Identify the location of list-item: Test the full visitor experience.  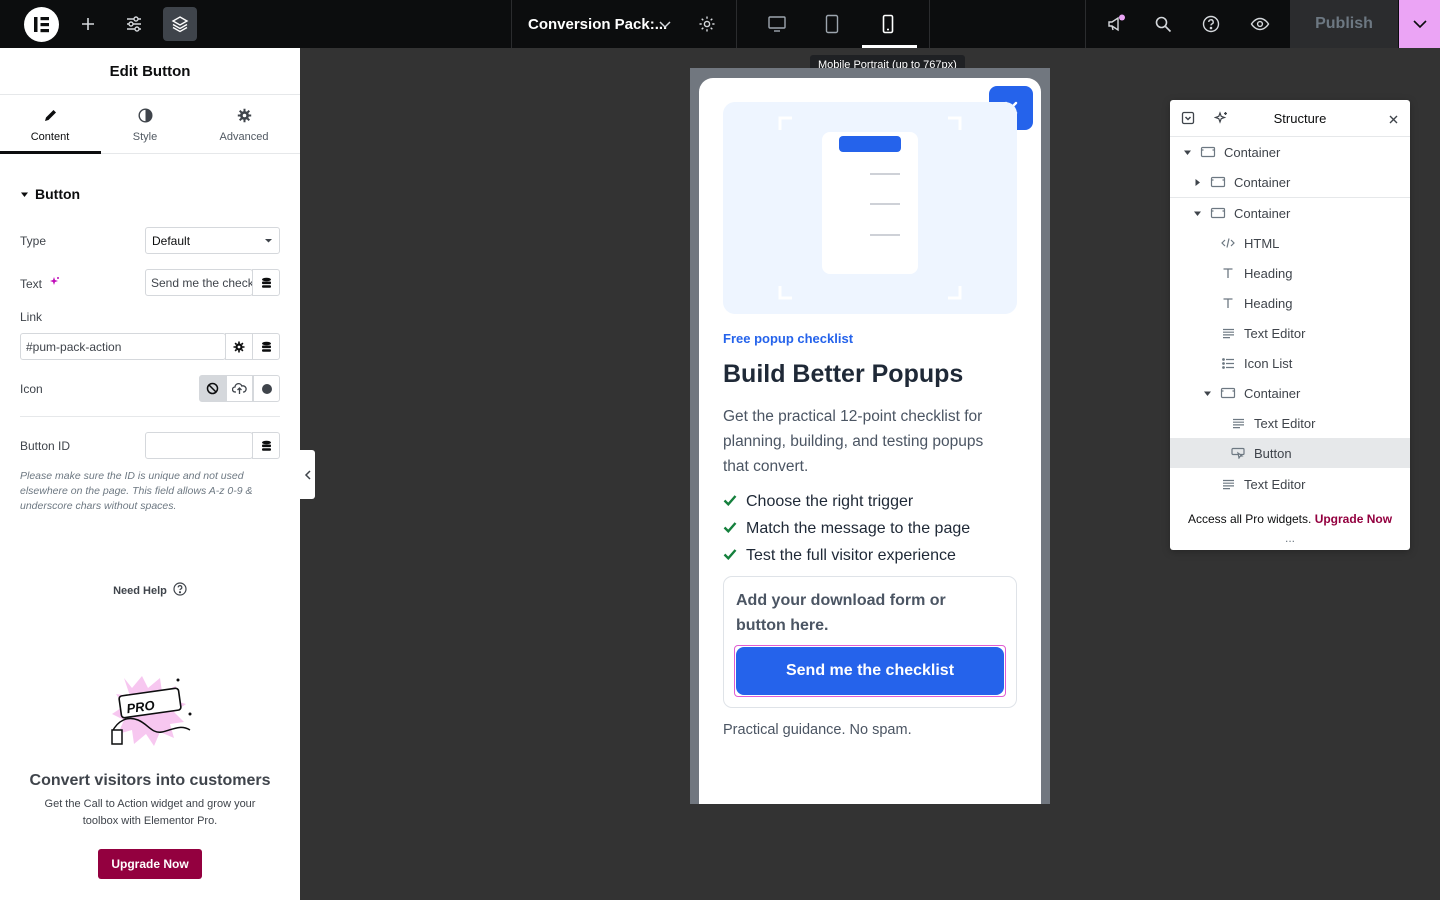
(846, 555).